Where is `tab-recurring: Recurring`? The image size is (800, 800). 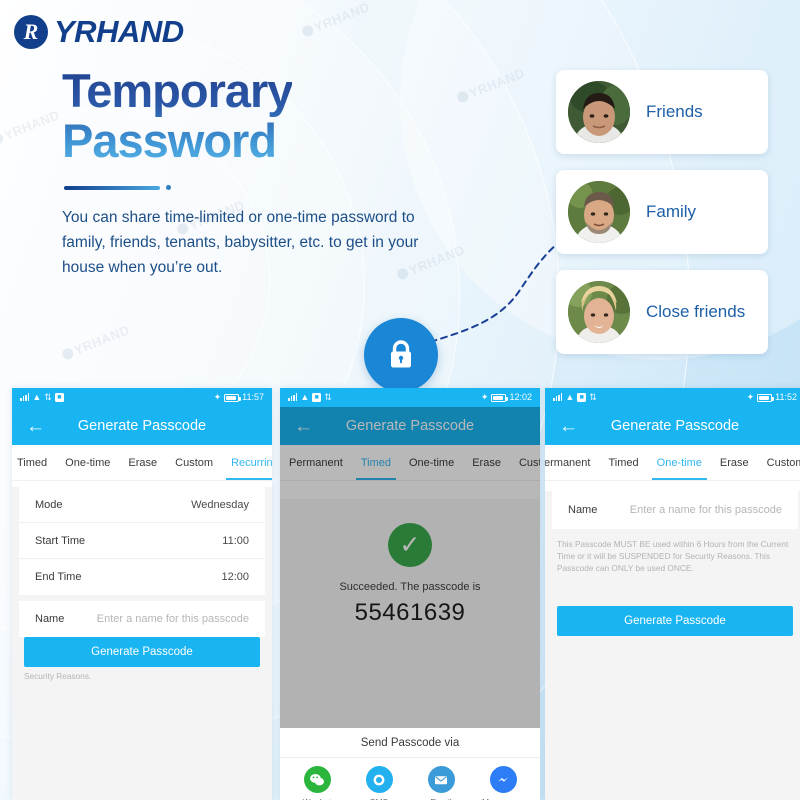
tab-recurring: Recurring is located at coordinates (247, 462).